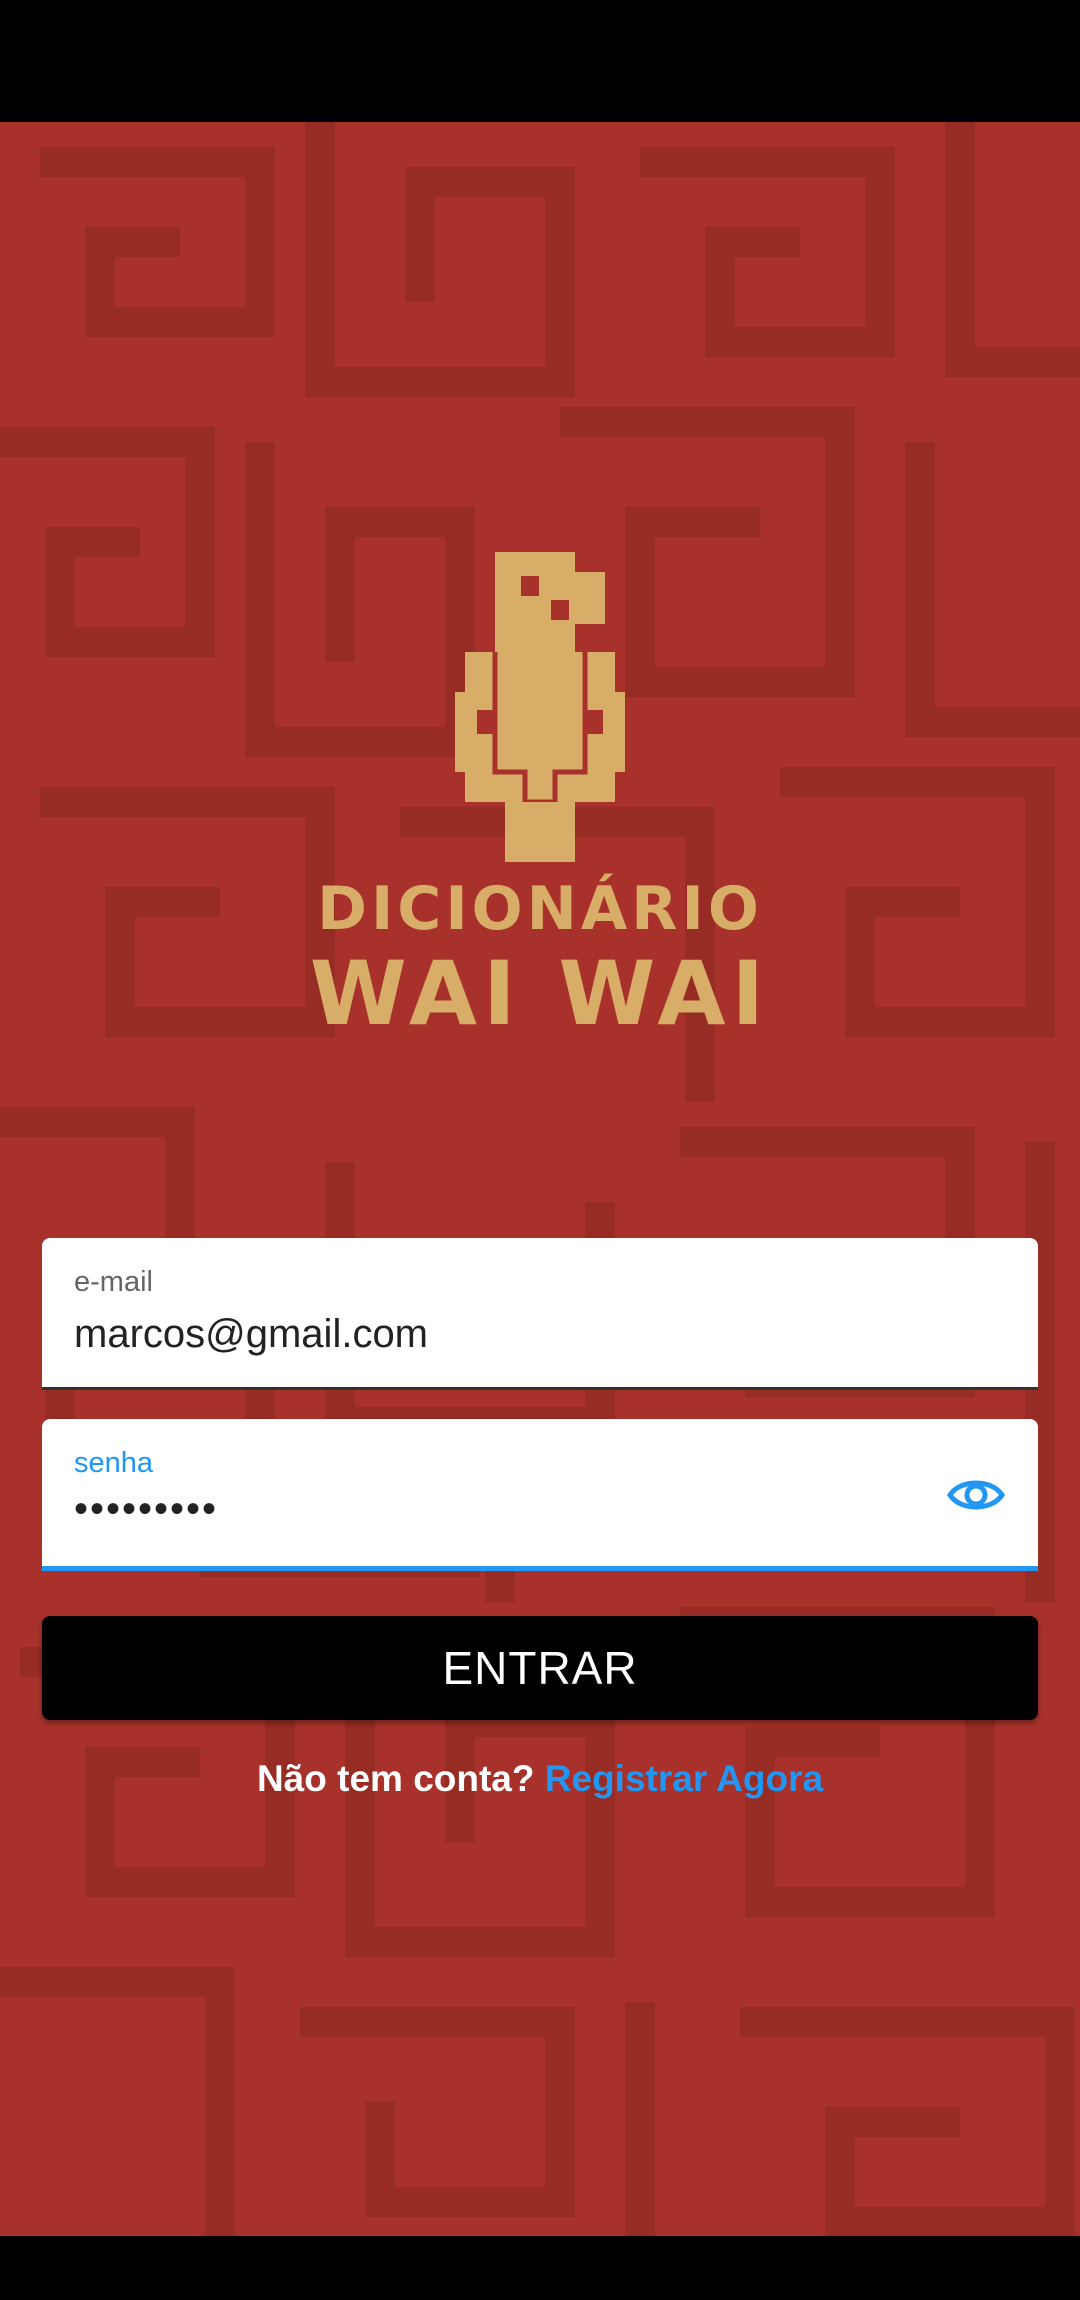 The width and height of the screenshot is (1080, 2300). What do you see at coordinates (540, 2268) in the screenshot?
I see `navigation-bar` at bounding box center [540, 2268].